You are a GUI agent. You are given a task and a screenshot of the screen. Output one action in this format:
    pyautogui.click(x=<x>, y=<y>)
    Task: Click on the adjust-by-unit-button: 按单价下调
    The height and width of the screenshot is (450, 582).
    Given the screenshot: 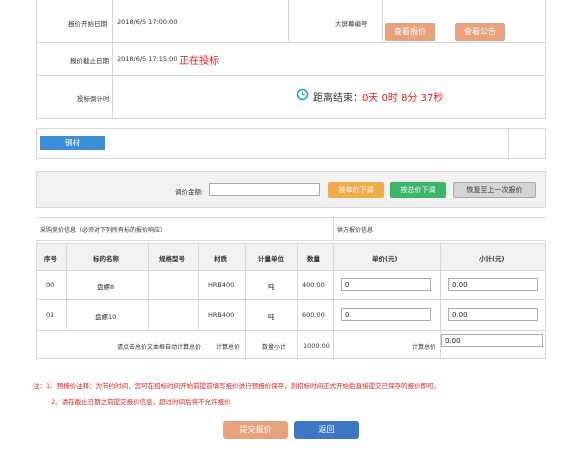 What is the action you would take?
    pyautogui.click(x=356, y=190)
    